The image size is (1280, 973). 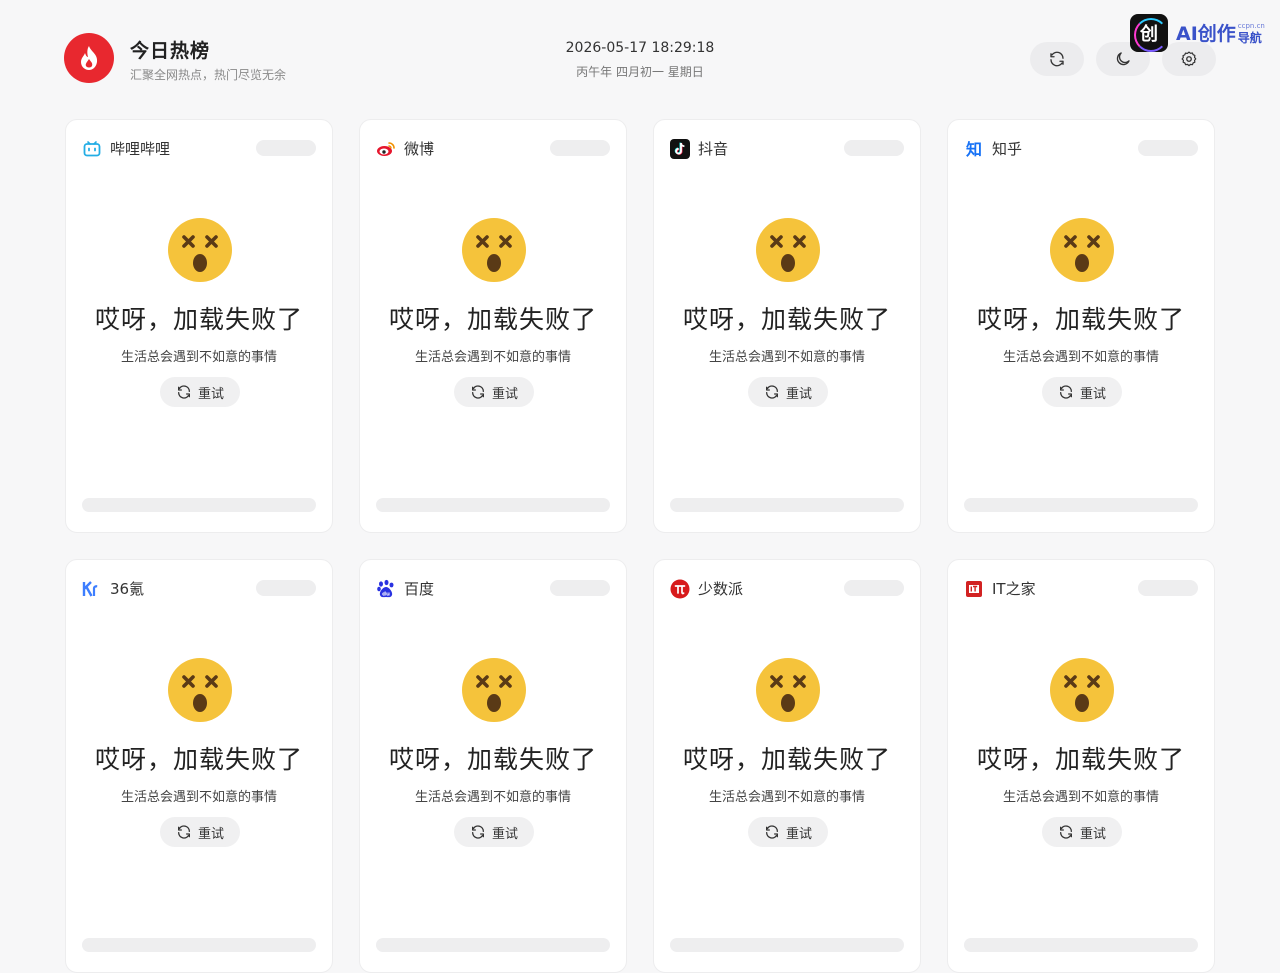 What do you see at coordinates (127, 589) in the screenshot?
I see `source-name: 36氪` at bounding box center [127, 589].